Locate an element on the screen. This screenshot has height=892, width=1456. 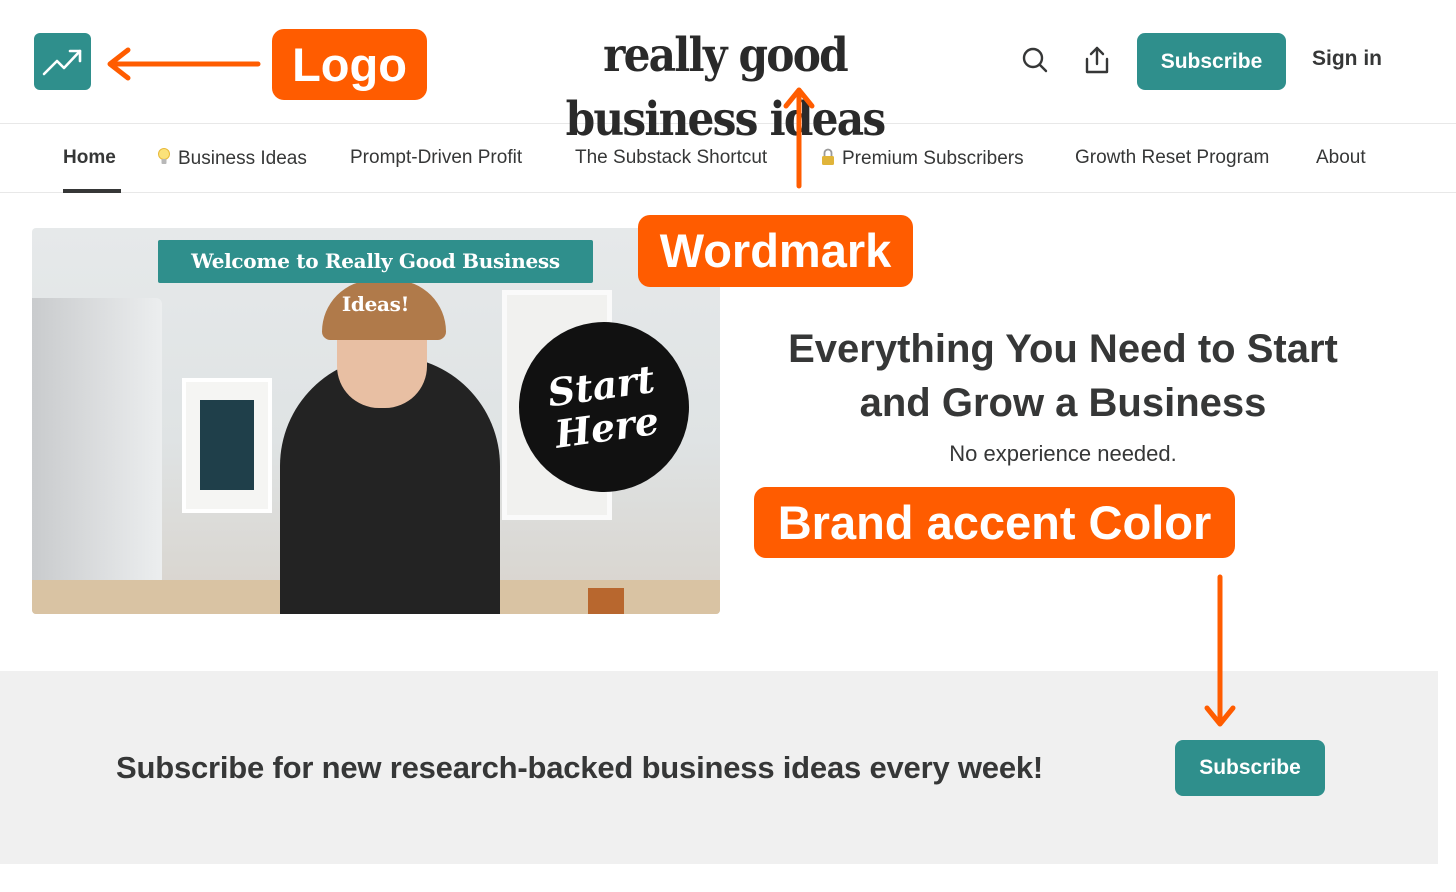
pencil-cup is located at coordinates (606, 601).